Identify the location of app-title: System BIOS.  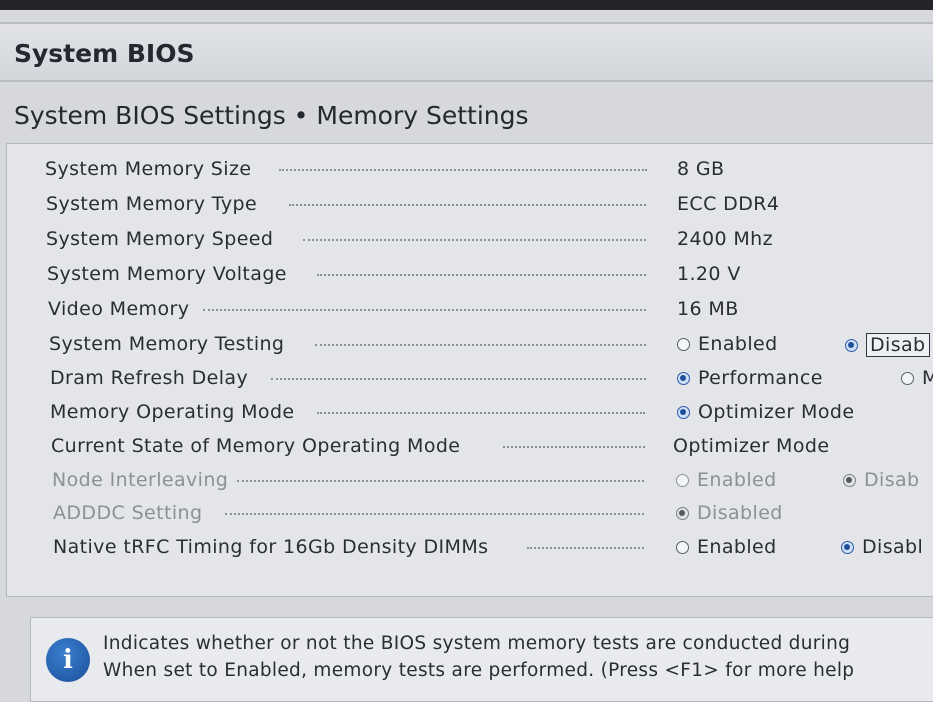
(104, 53).